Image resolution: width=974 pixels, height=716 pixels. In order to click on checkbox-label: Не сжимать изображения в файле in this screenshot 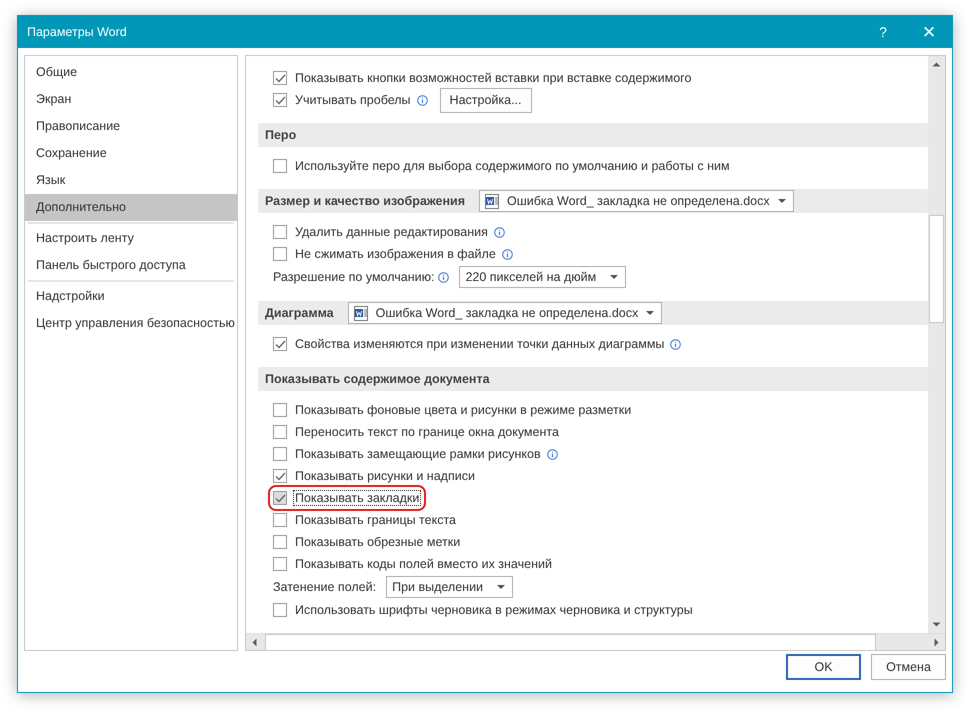, I will do `click(395, 254)`.